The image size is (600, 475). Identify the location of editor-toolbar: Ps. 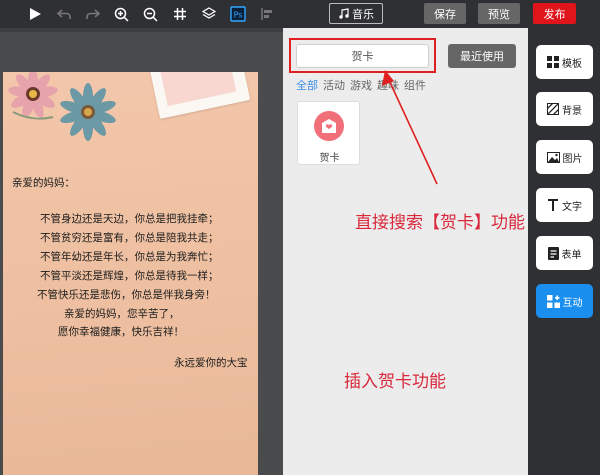
(141, 14).